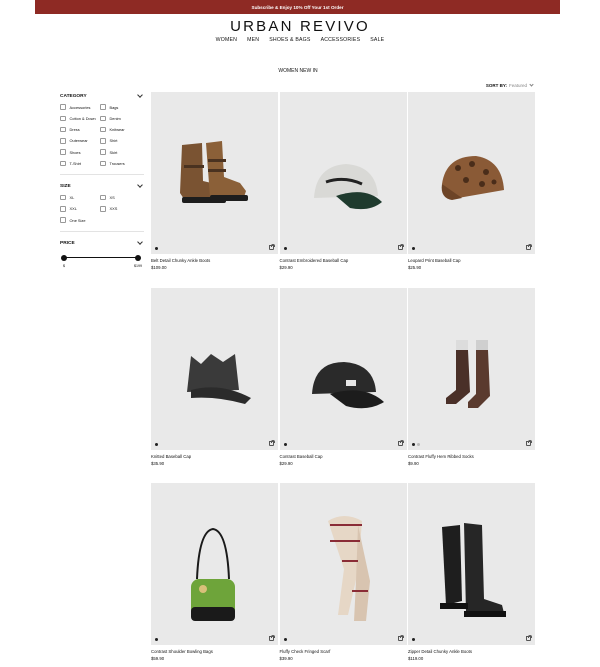 The image size is (600, 667). Describe the element at coordinates (120, 152) in the screenshot. I see `category-option: Skirt` at that location.